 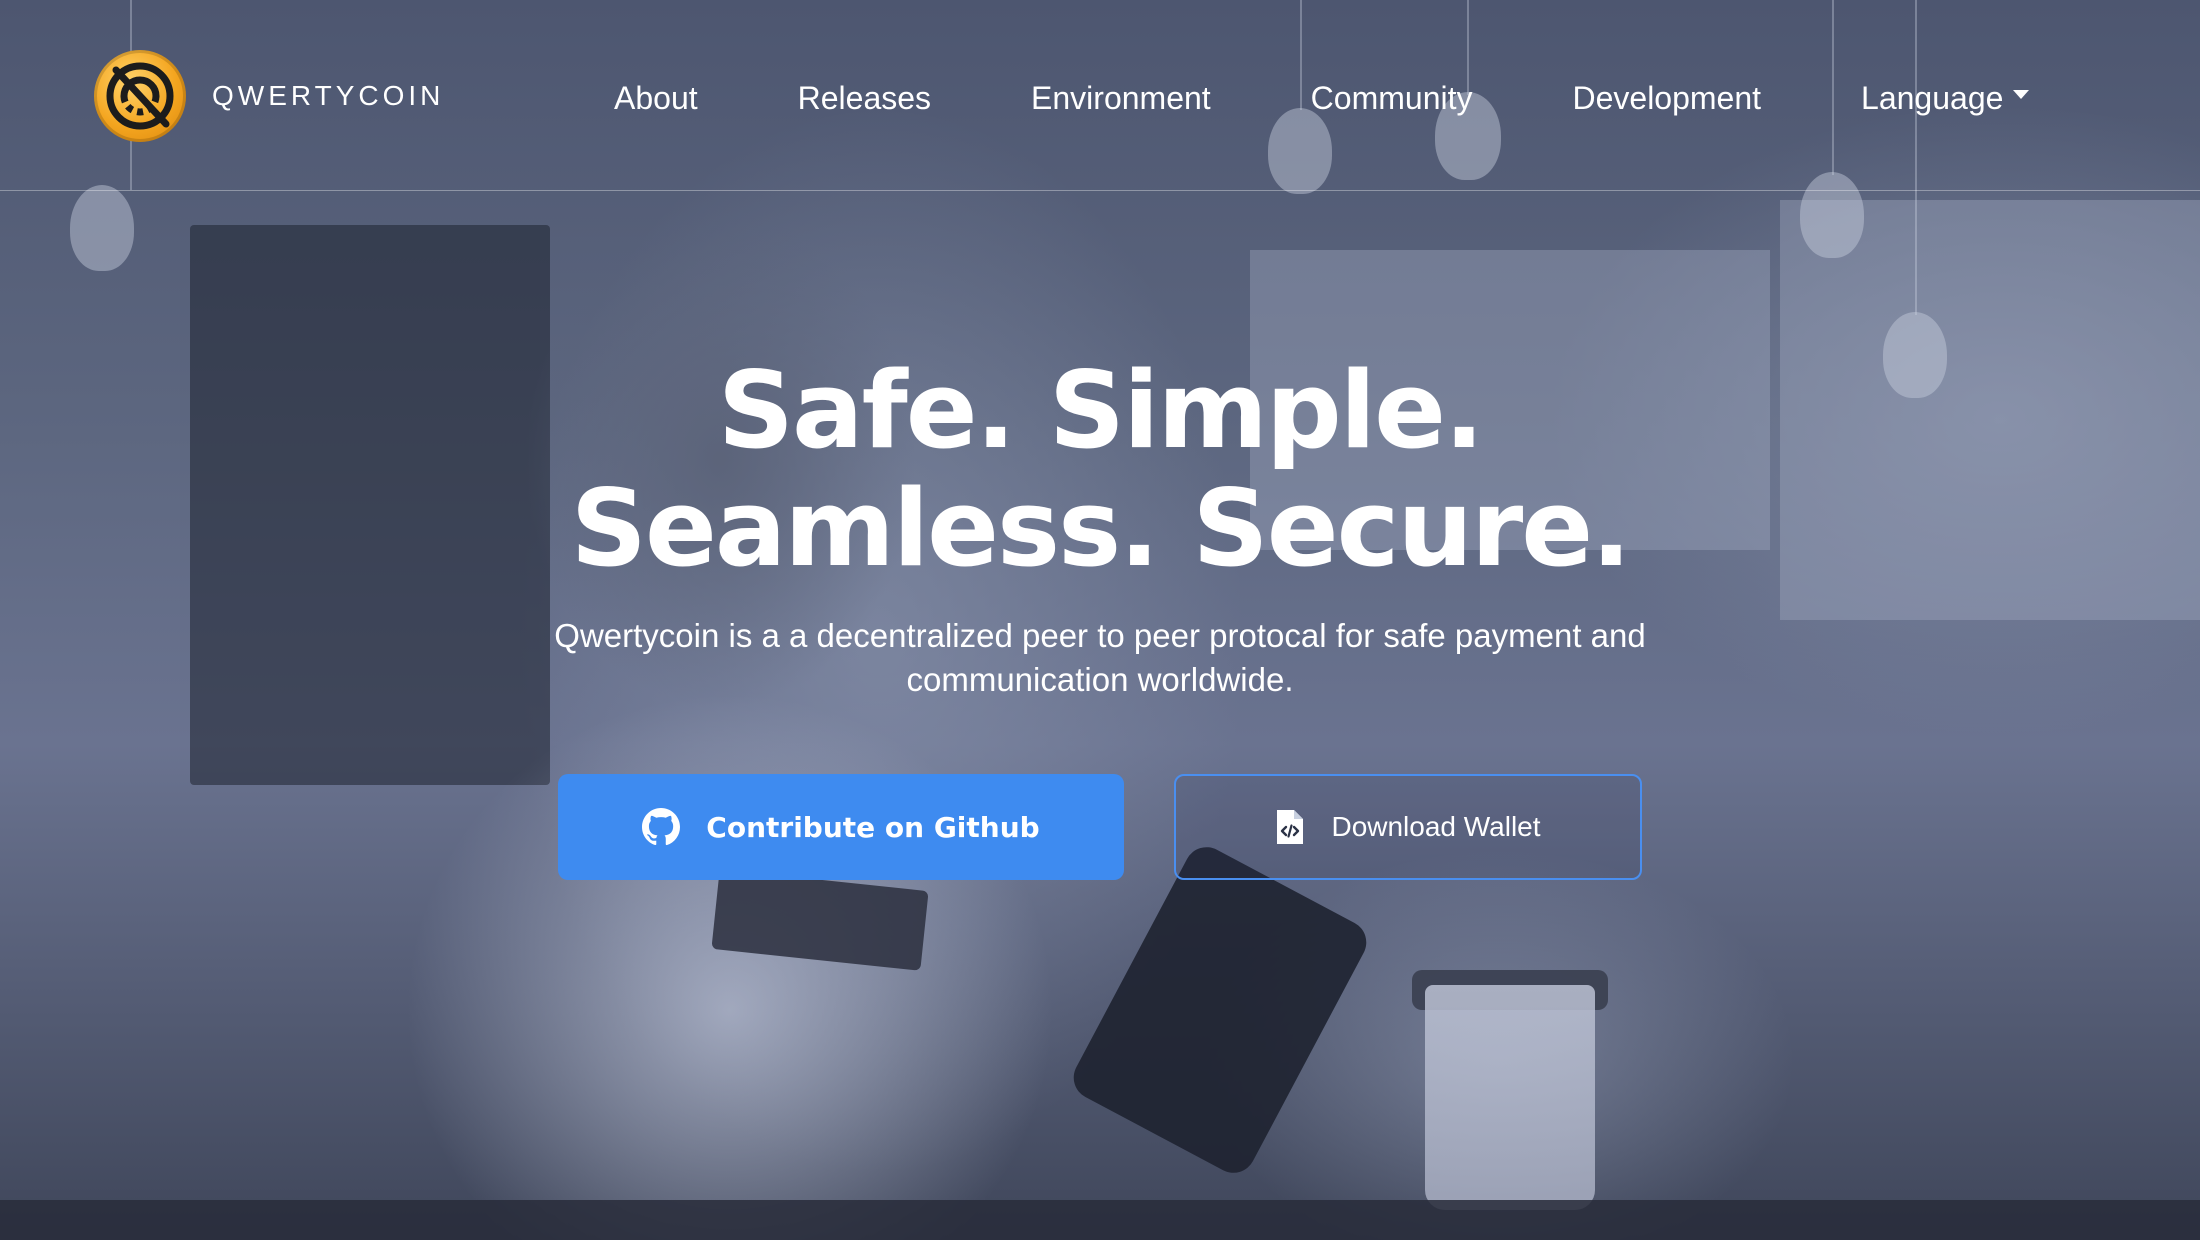 What do you see at coordinates (1392, 98) in the screenshot?
I see `nav-item-community: Community` at bounding box center [1392, 98].